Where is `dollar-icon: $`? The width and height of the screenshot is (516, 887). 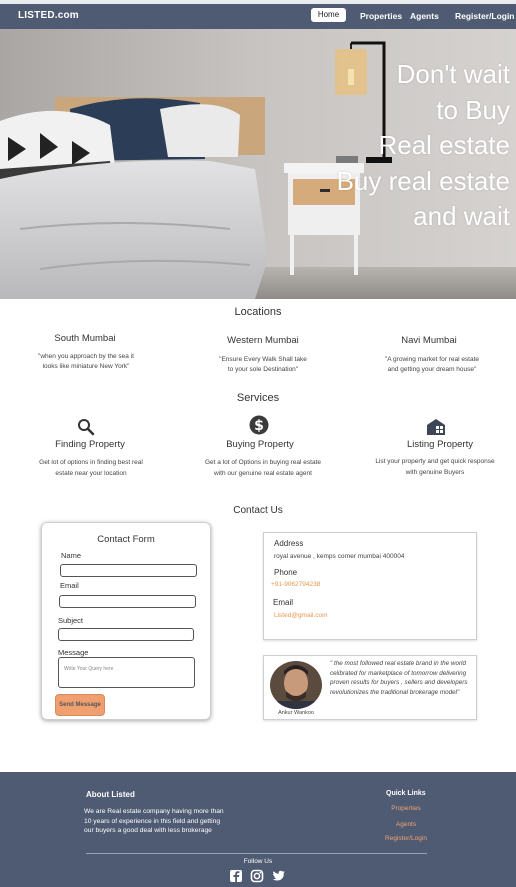 dollar-icon: $ is located at coordinates (259, 425).